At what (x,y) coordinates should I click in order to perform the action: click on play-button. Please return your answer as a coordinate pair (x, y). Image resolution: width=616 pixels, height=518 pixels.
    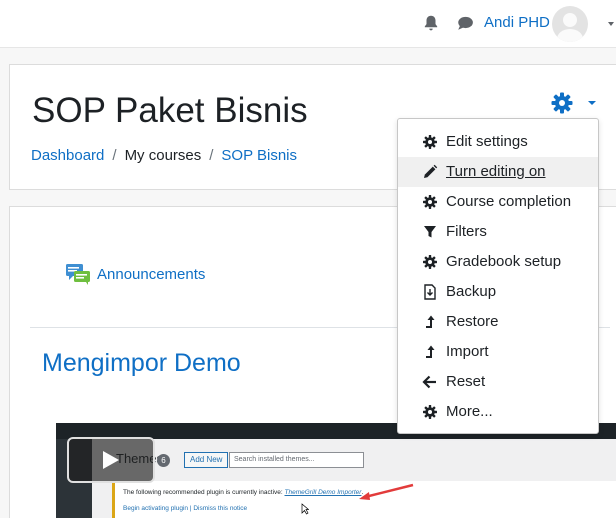
    Looking at the image, I should click on (111, 460).